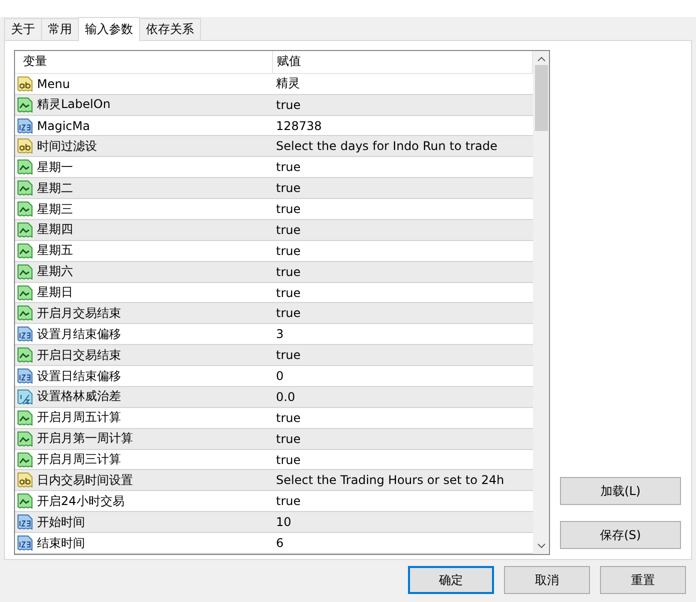 The width and height of the screenshot is (696, 602). I want to click on variable-name: 日内交易时间设置, so click(85, 480).